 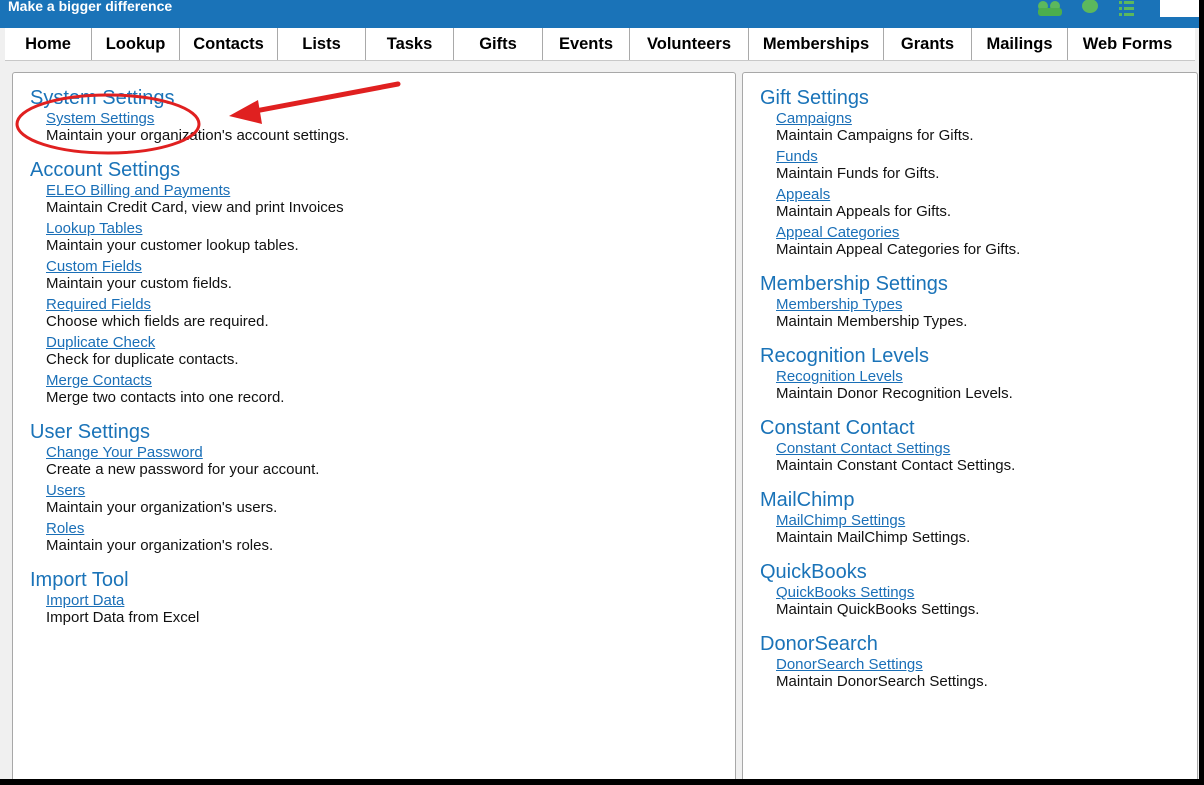 I want to click on link-custom-fields: Custom Fields, so click(x=197, y=266).